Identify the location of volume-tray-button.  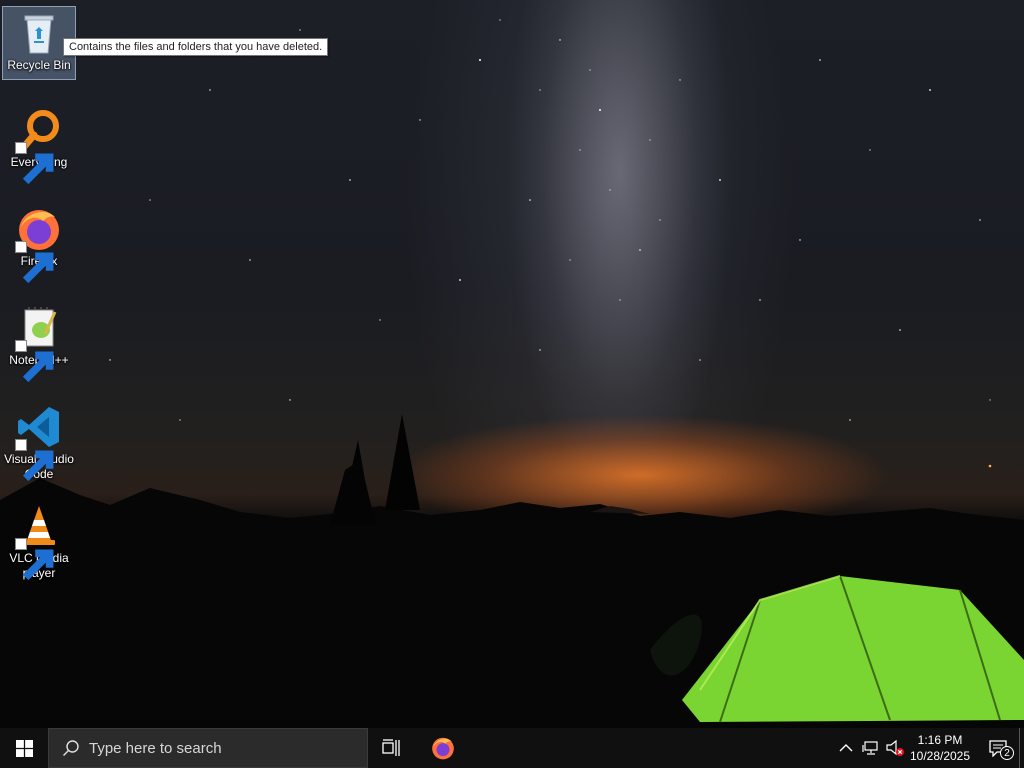
(895, 748).